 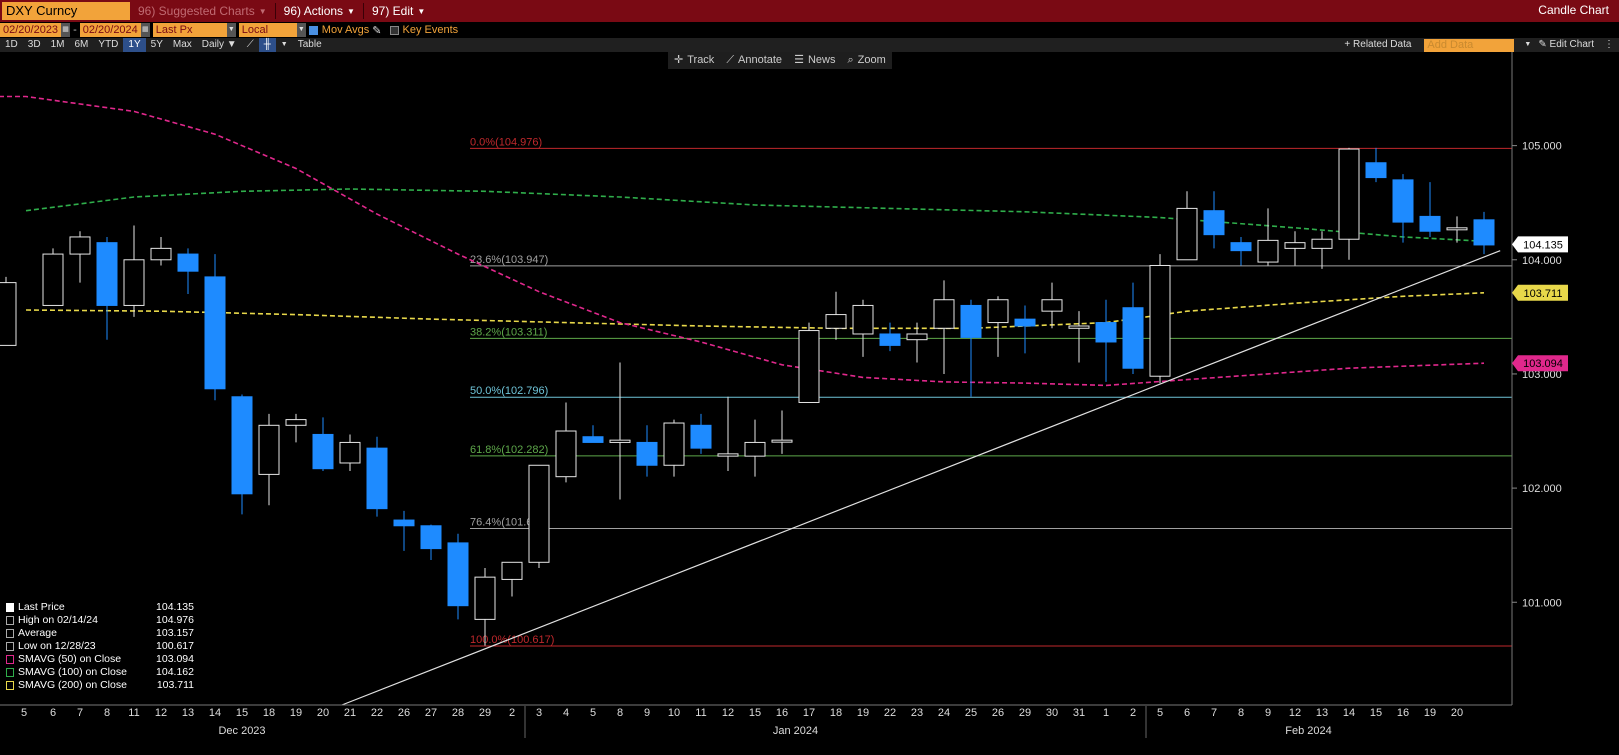 I want to click on x-tick-label-50: 15, so click(x=1376, y=713).